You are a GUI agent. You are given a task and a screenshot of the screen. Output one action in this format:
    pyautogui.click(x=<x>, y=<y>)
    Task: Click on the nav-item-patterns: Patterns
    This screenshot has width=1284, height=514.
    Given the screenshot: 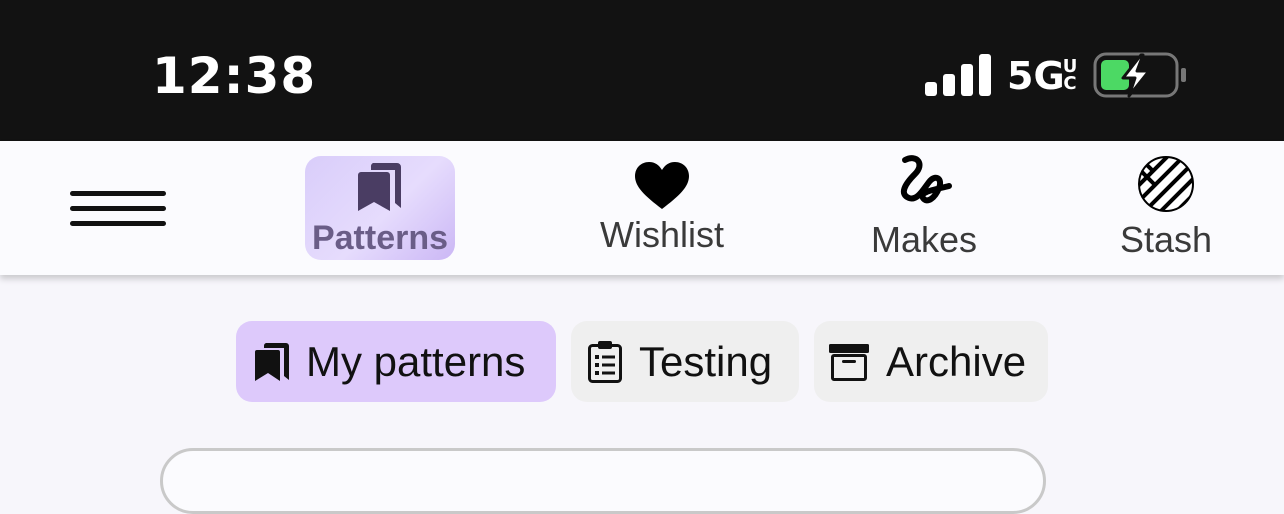 What is the action you would take?
    pyautogui.click(x=380, y=208)
    